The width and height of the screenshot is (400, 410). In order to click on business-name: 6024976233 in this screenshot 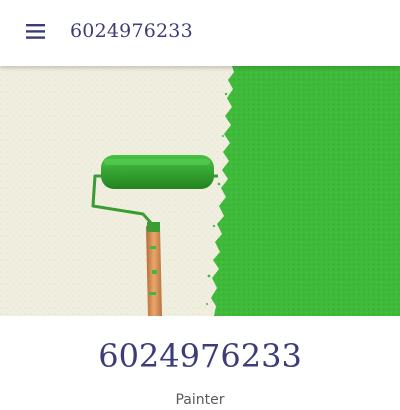, I will do `click(200, 356)`.